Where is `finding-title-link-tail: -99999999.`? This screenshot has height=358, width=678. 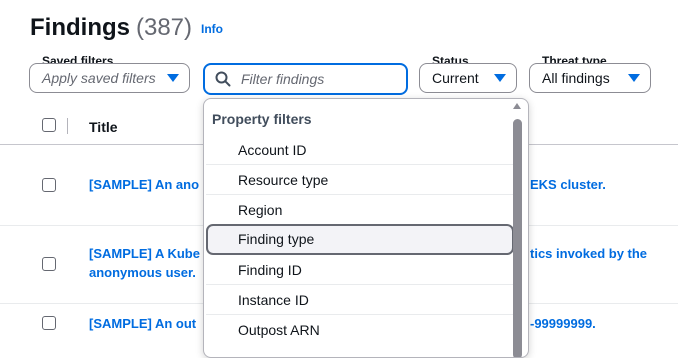 finding-title-link-tail: -99999999. is located at coordinates (563, 324).